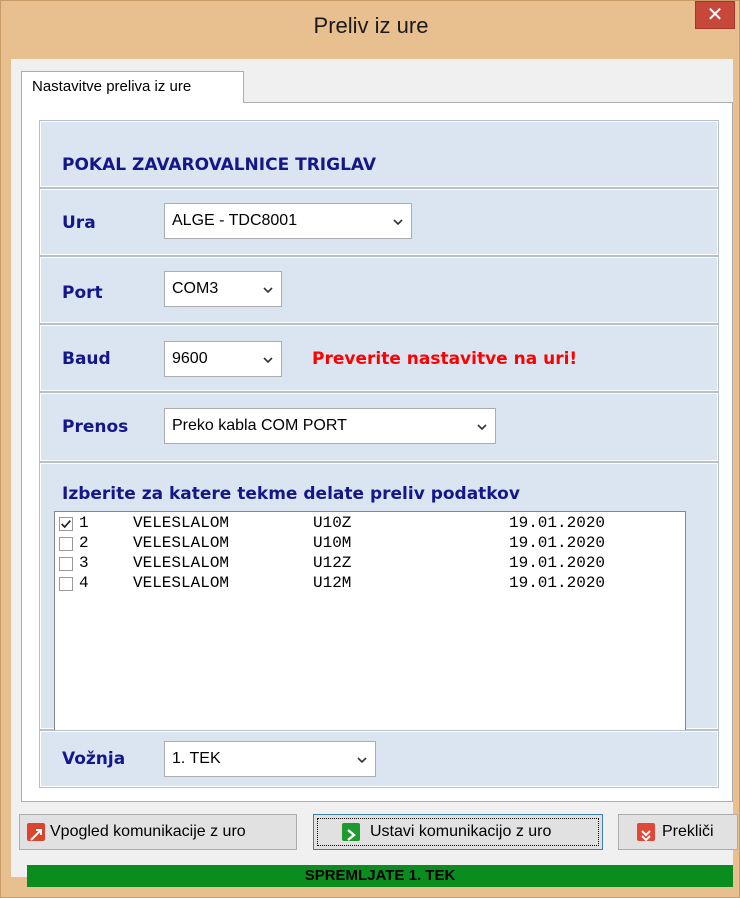 This screenshot has width=740, height=898. I want to click on header-panel: POKAL ZAVAROVALNICE TRIGLAV, so click(379, 154).